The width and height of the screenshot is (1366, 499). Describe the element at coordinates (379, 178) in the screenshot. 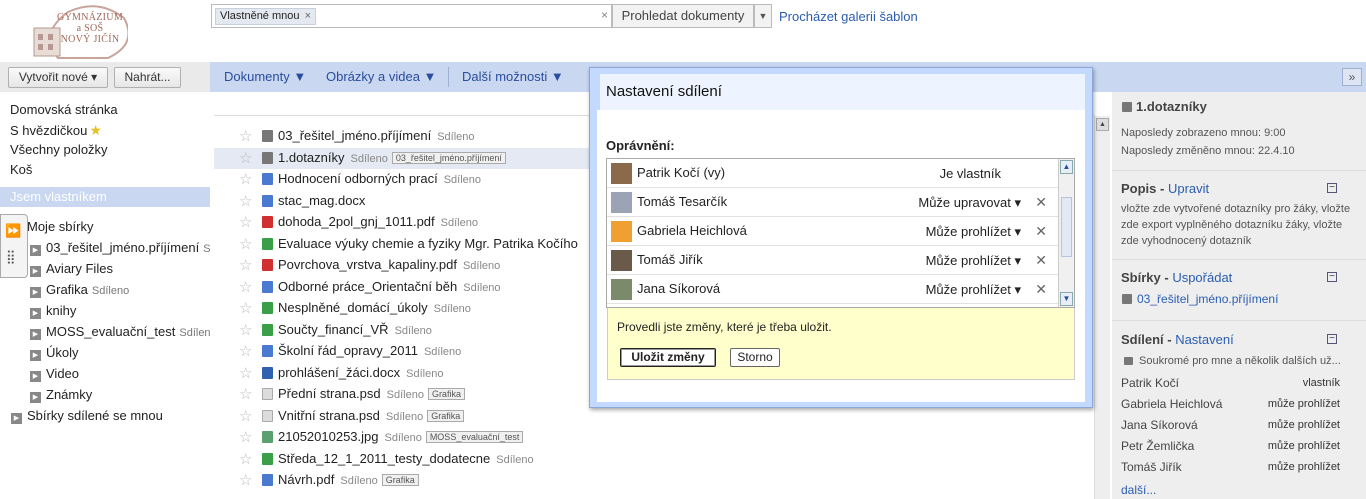

I see `file-name: Hodnocení odborných prací Sdíleno` at that location.